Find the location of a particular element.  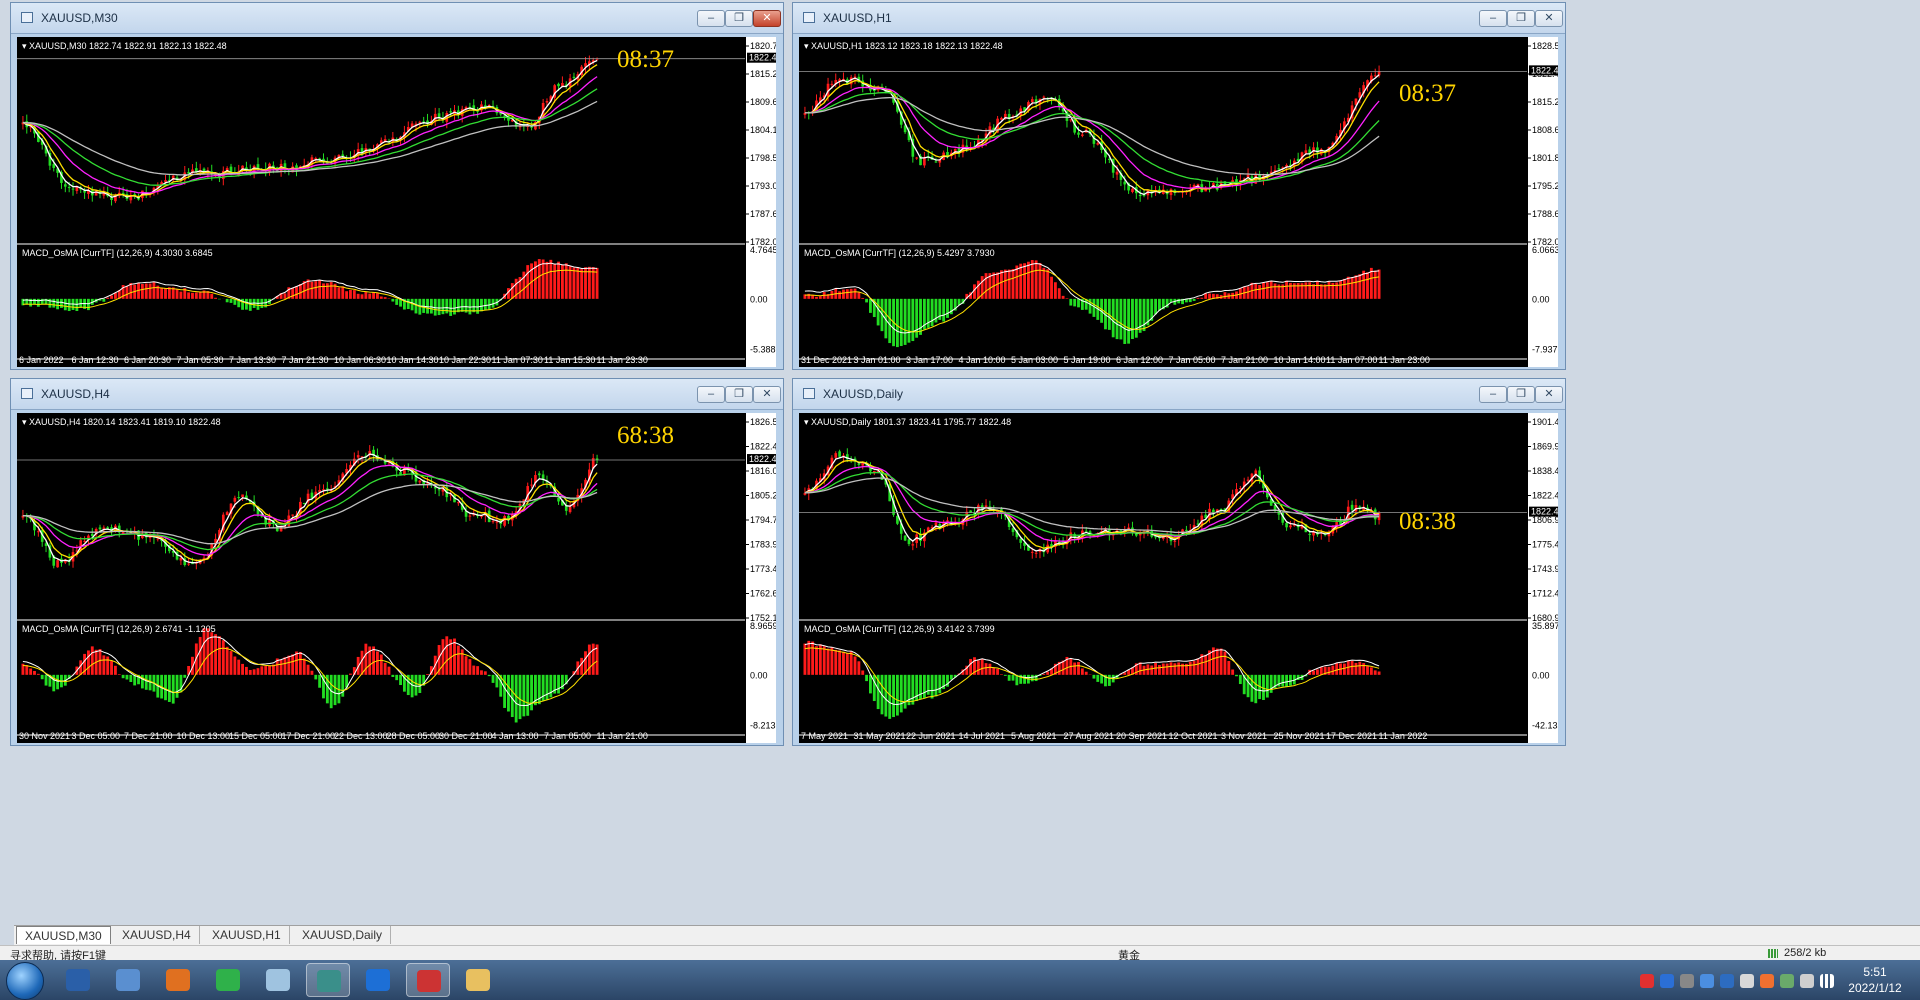

display-icon is located at coordinates (1747, 981).